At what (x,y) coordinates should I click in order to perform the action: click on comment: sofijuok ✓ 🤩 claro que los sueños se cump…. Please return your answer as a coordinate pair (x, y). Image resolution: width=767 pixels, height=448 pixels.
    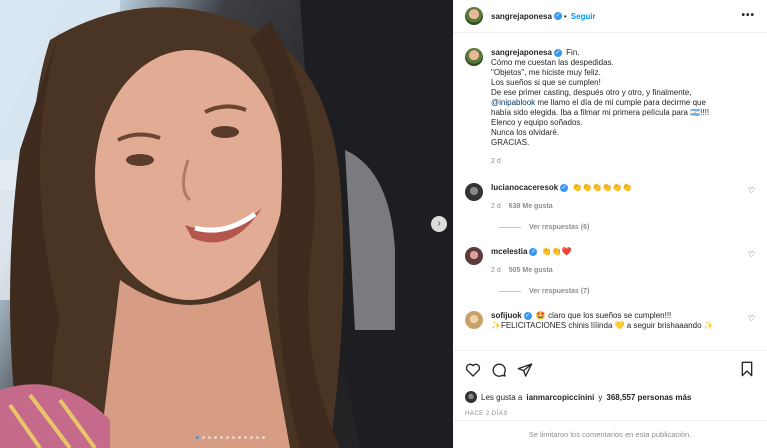
    Looking at the image, I should click on (610, 321).